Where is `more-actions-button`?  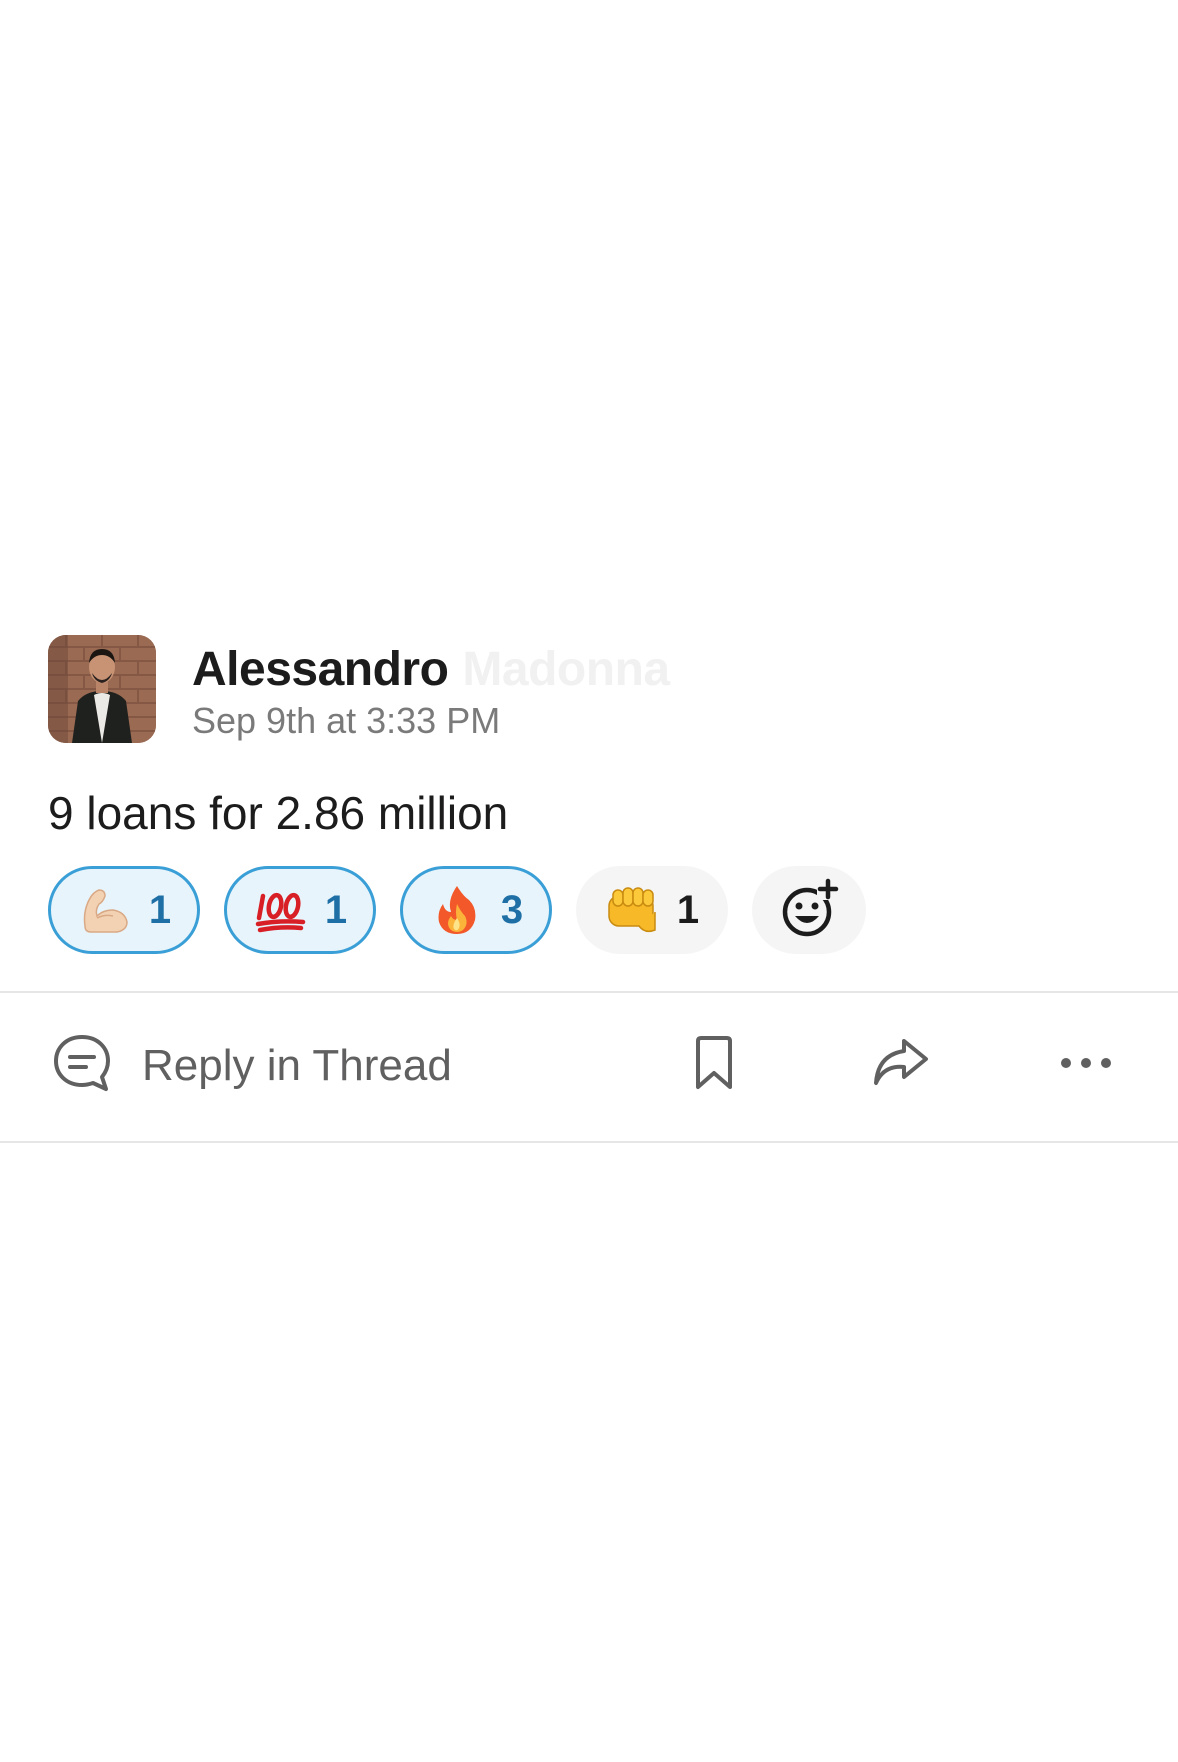
more-actions-button is located at coordinates (1086, 1065).